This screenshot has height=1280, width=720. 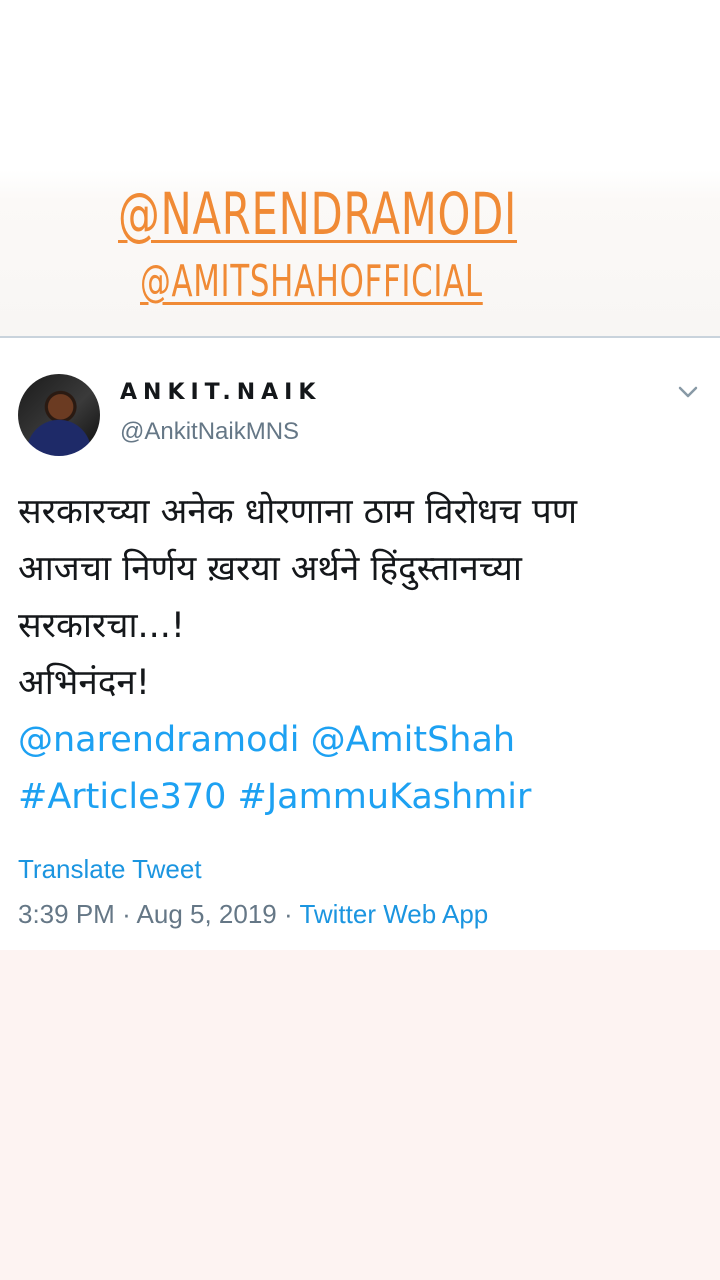 I want to click on tweet-date: Aug 5, 2019, so click(x=206, y=914).